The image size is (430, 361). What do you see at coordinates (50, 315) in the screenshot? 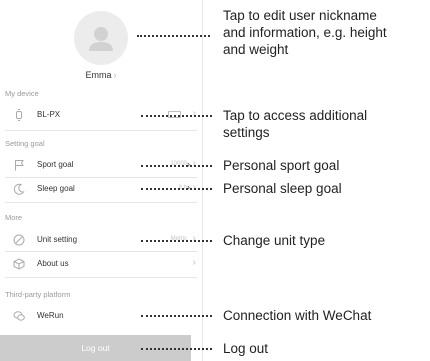
I see `wechat-label: WeRun` at bounding box center [50, 315].